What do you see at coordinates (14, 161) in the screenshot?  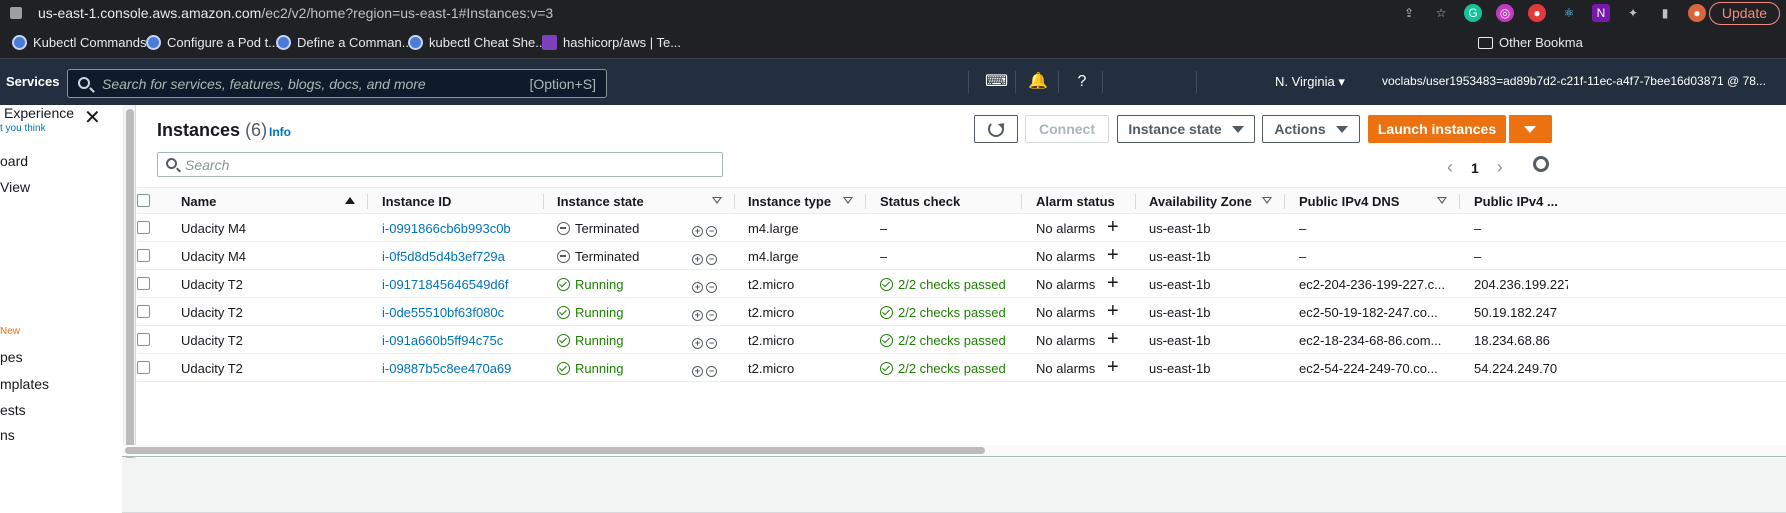 I see `sidebar-item-dashboard: oard` at bounding box center [14, 161].